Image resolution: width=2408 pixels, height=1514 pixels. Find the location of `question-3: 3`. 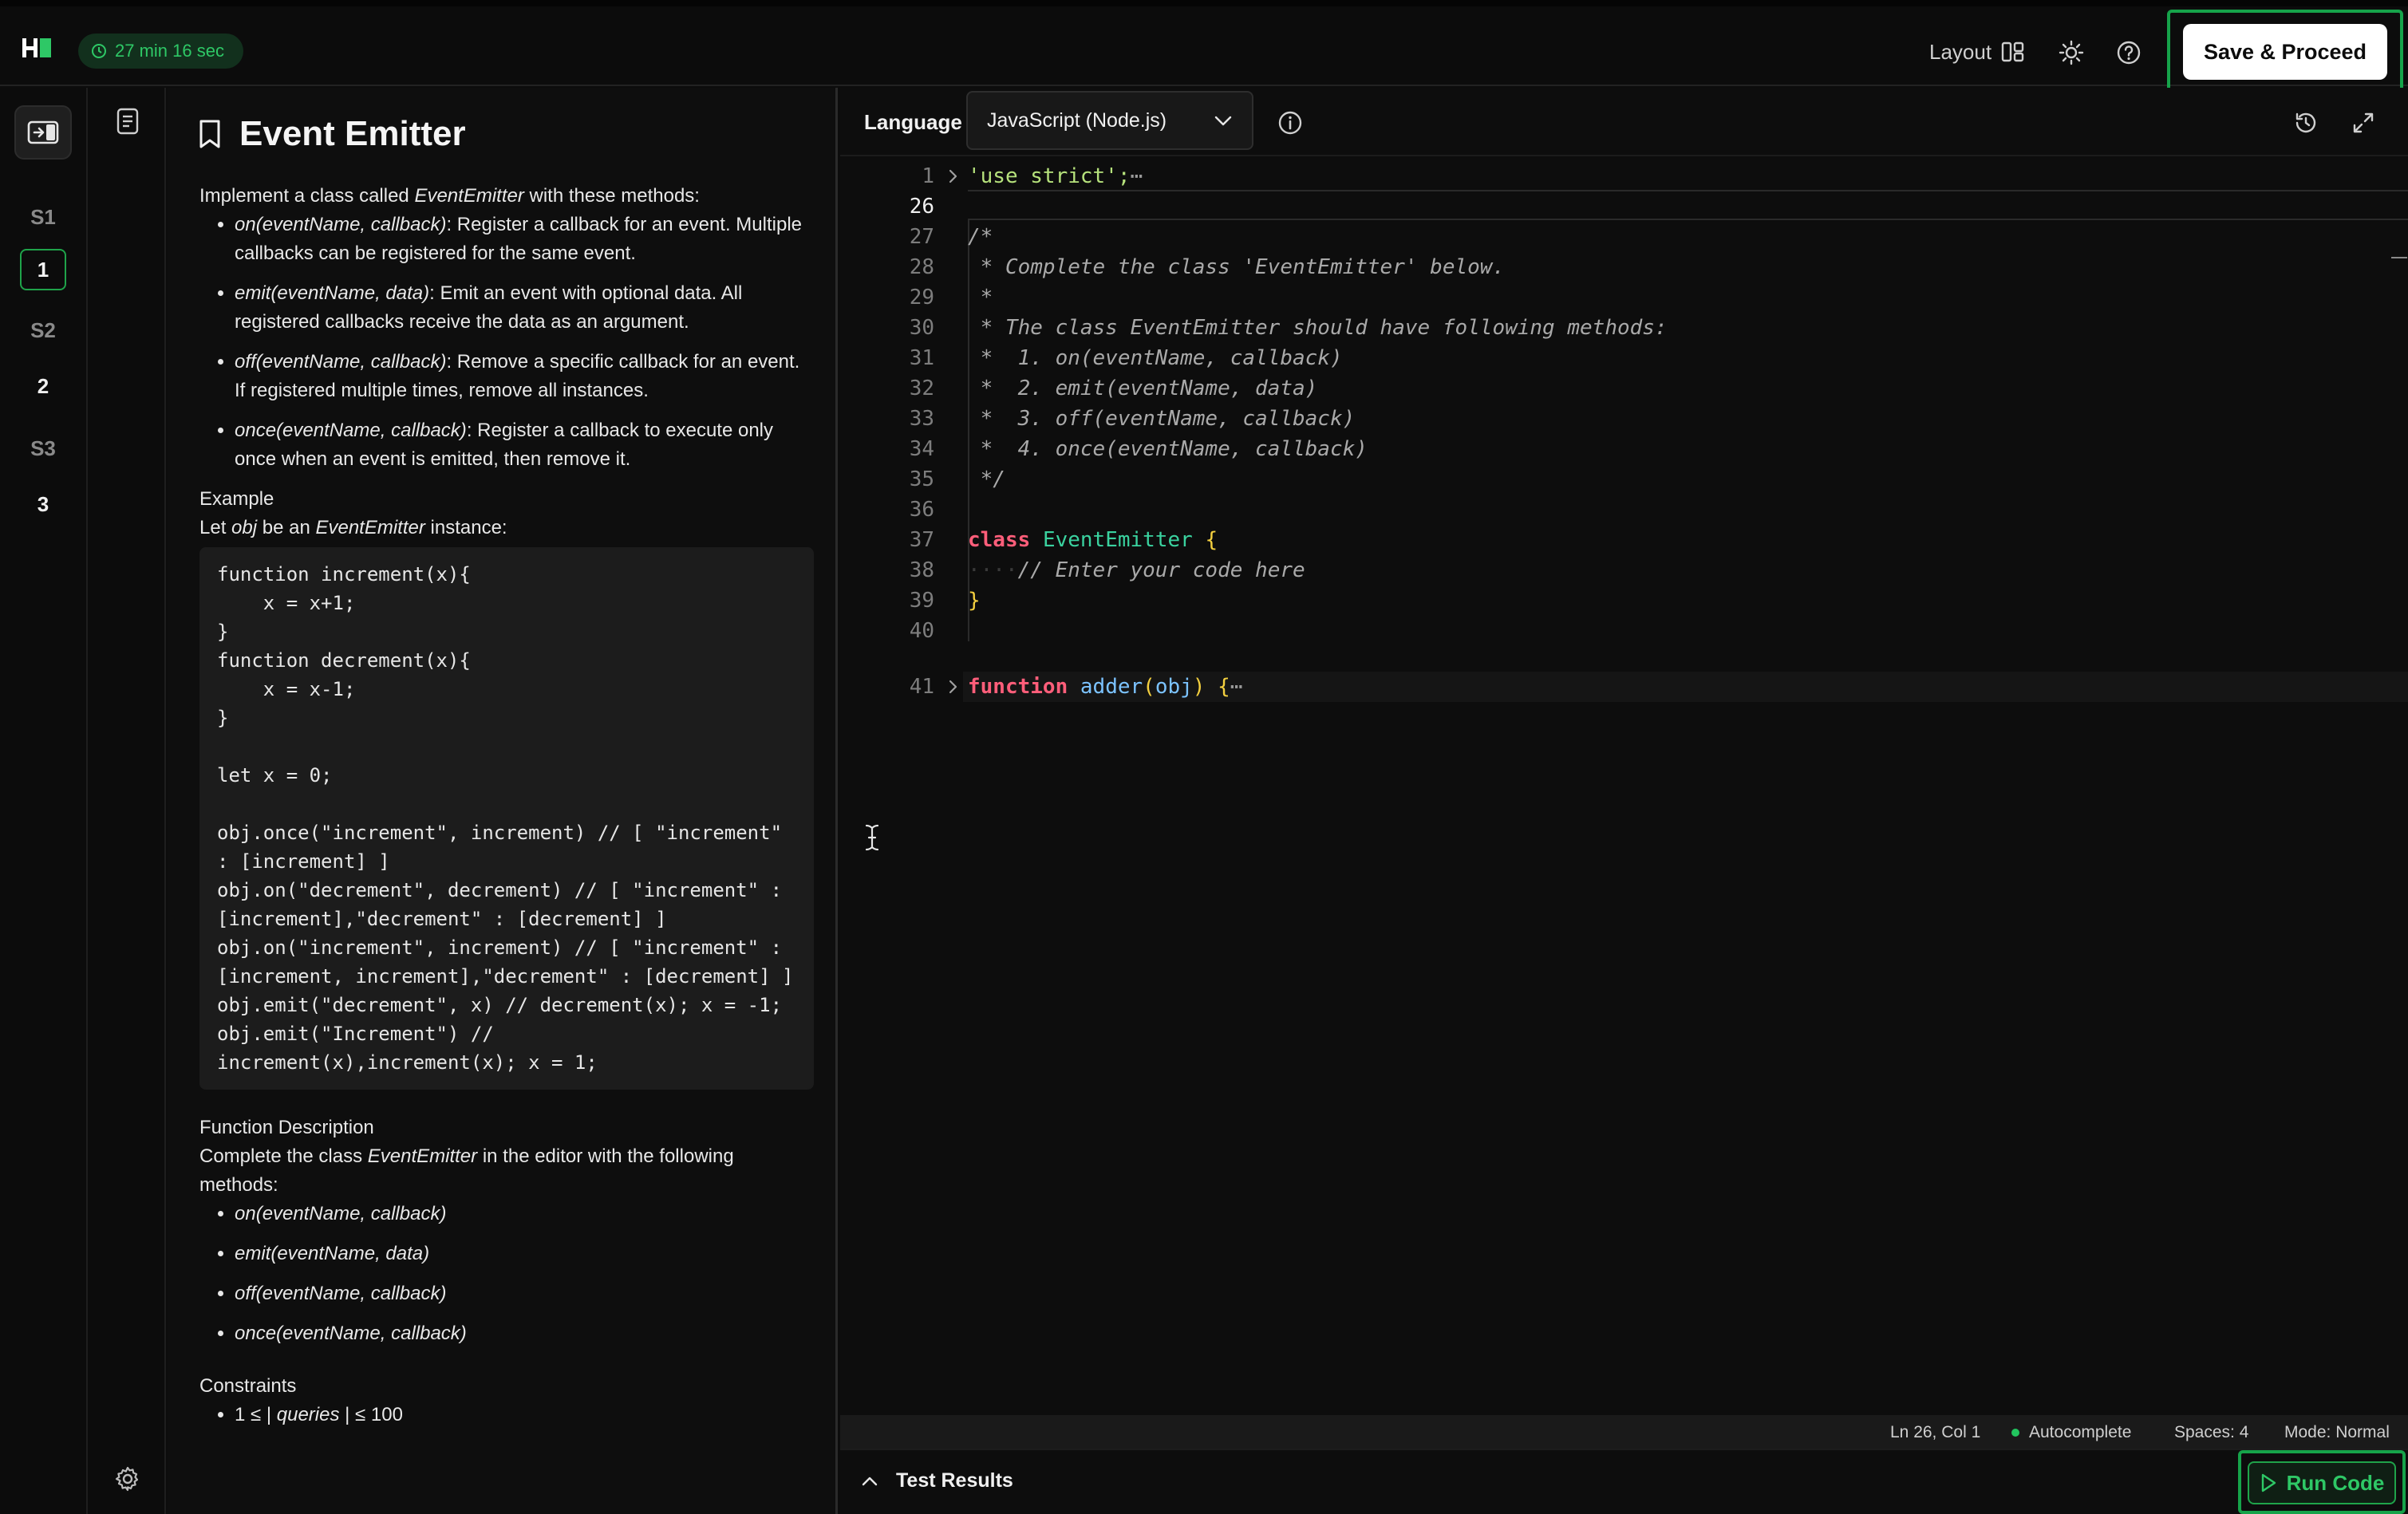

question-3: 3 is located at coordinates (43, 504).